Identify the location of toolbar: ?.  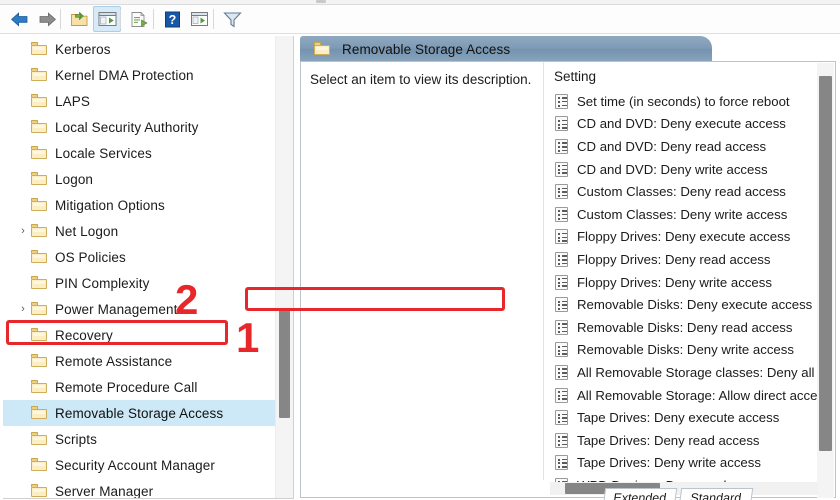
(420, 19).